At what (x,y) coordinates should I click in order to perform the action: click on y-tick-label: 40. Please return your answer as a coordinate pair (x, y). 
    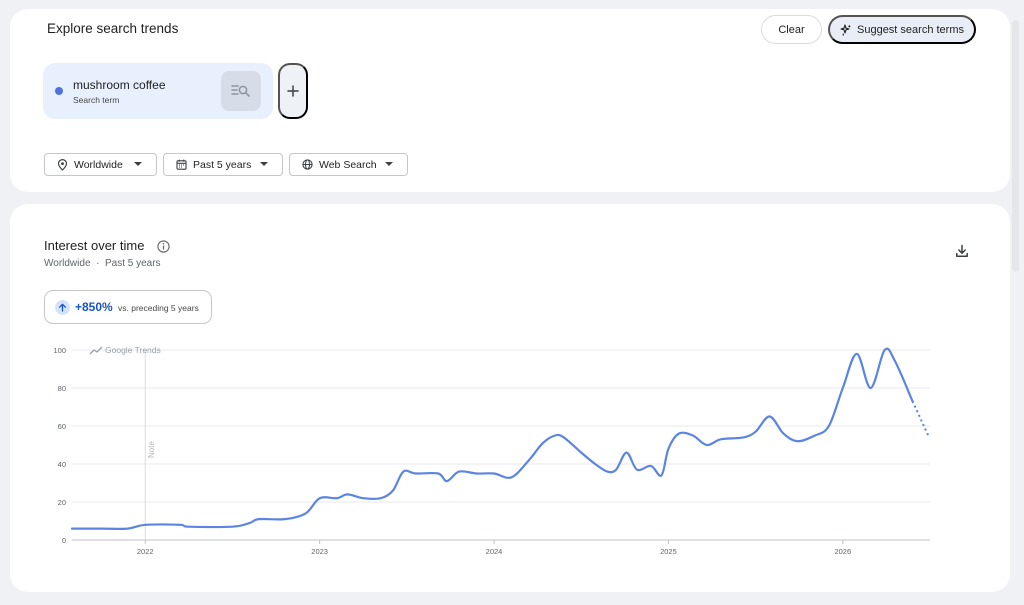
    Looking at the image, I should click on (62, 464).